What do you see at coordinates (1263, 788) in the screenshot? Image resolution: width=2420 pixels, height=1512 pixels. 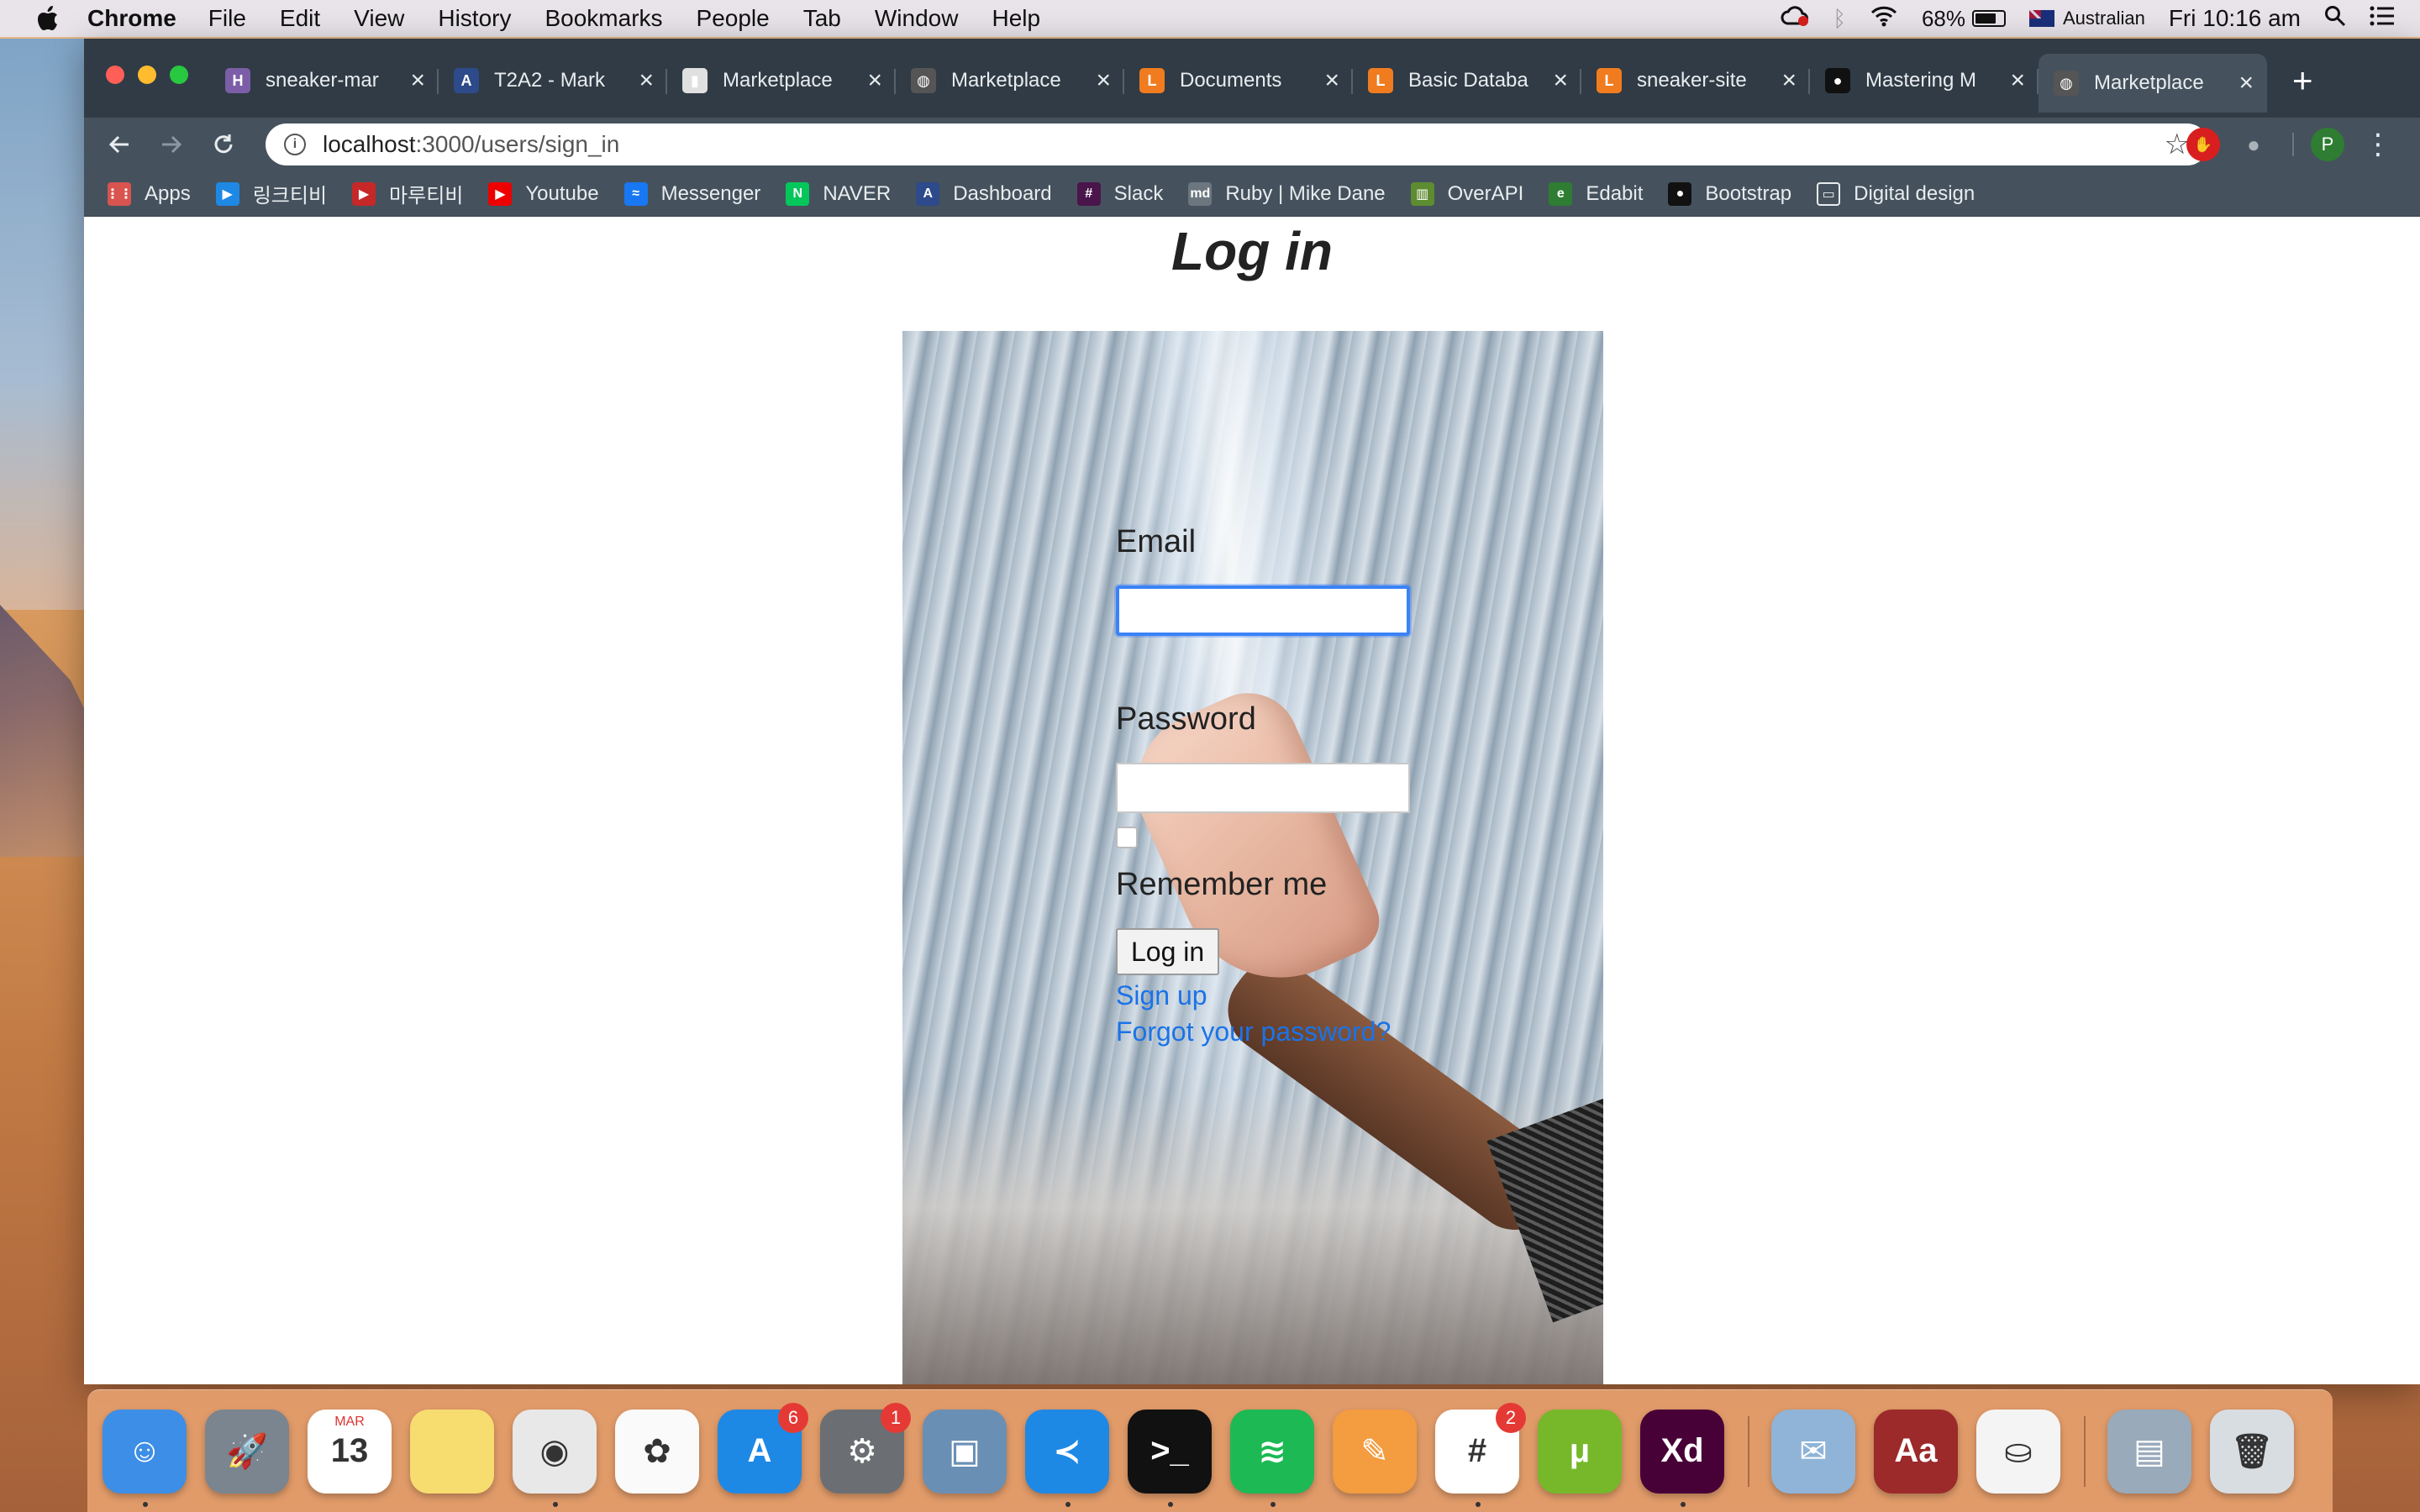 I see `password-field` at bounding box center [1263, 788].